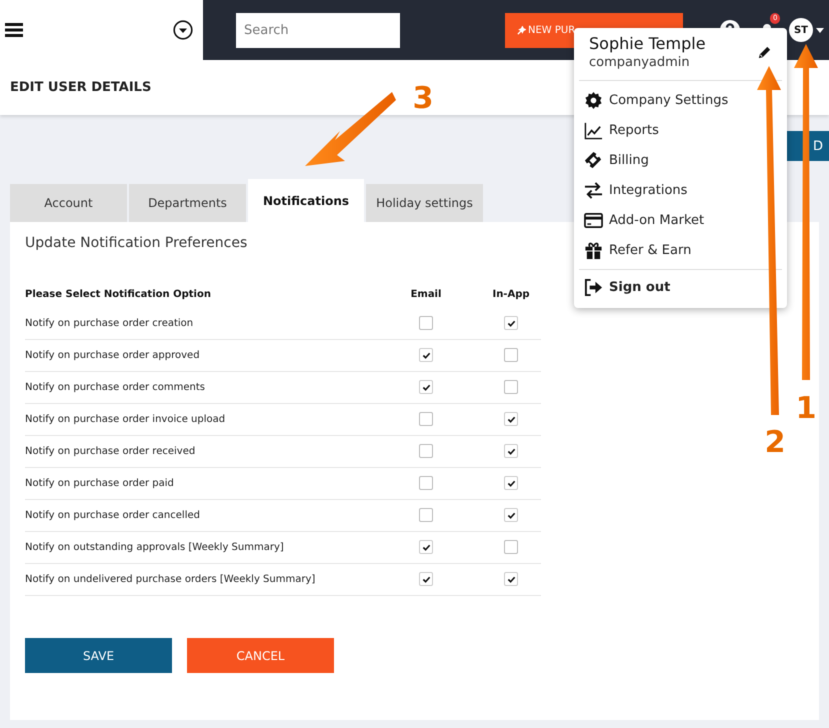  What do you see at coordinates (511, 295) in the screenshot?
I see `column-header: In-App` at bounding box center [511, 295].